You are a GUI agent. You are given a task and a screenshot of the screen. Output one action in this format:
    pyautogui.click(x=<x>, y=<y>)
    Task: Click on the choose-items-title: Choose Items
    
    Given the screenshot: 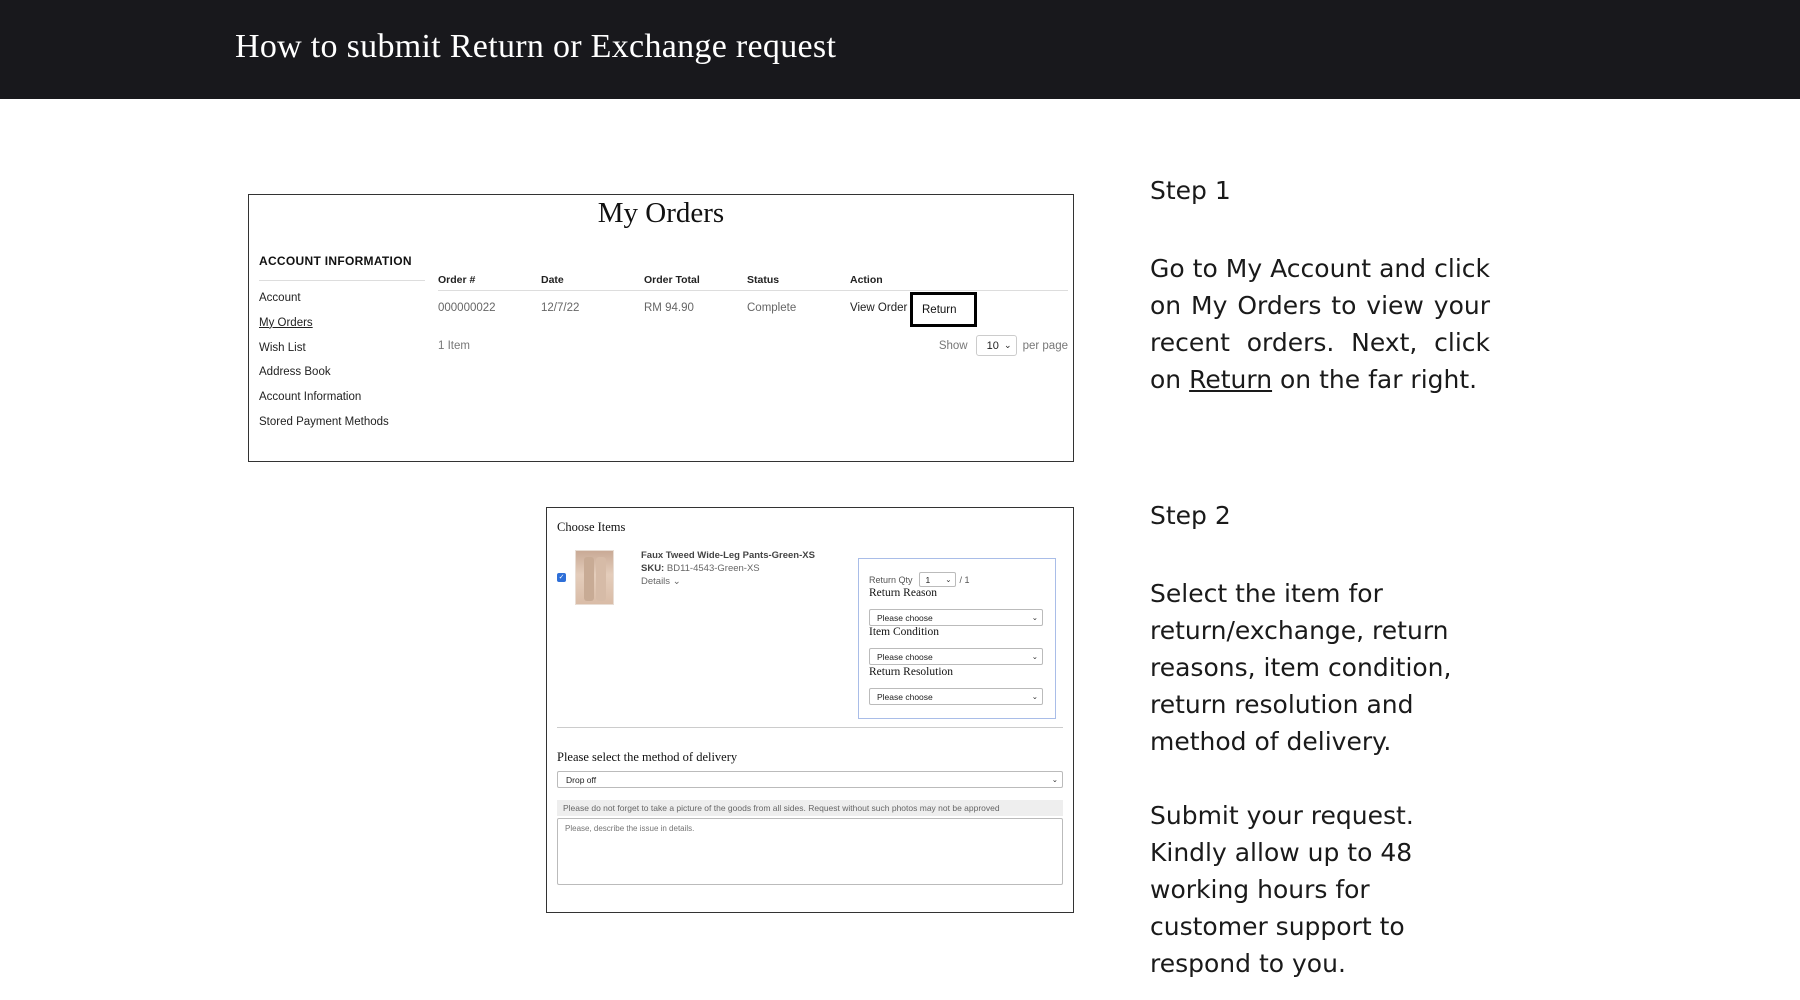 What is the action you would take?
    pyautogui.click(x=591, y=527)
    